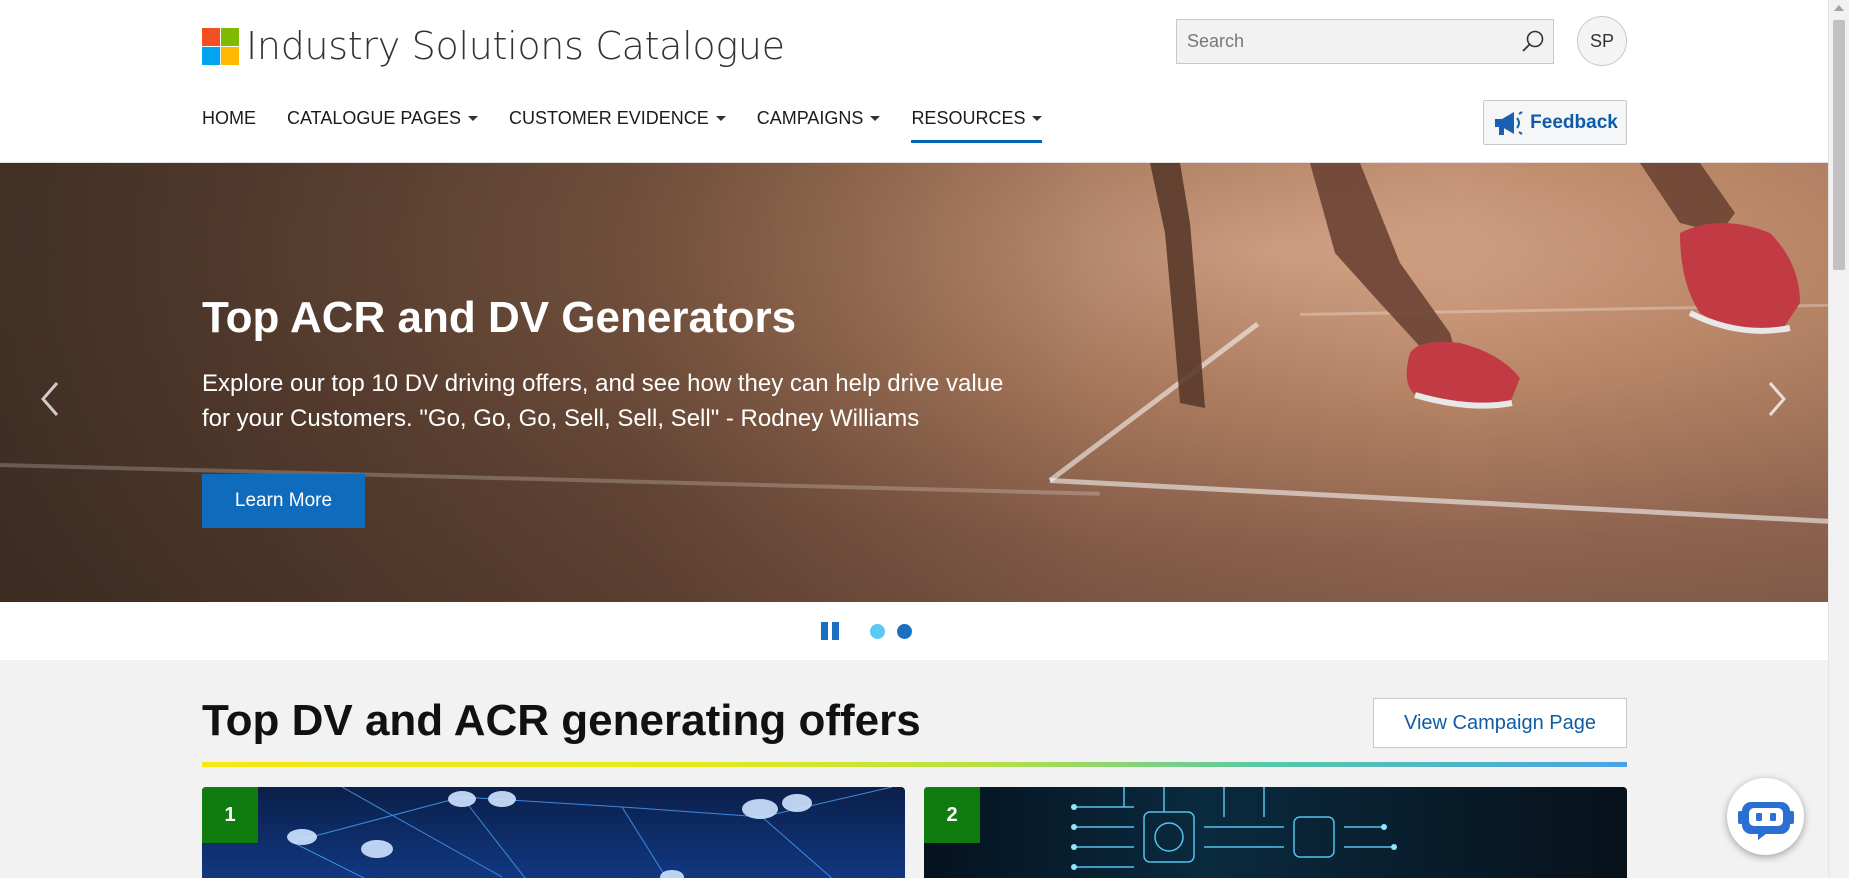 The width and height of the screenshot is (1849, 878). I want to click on chevron-left-icon, so click(50, 399).